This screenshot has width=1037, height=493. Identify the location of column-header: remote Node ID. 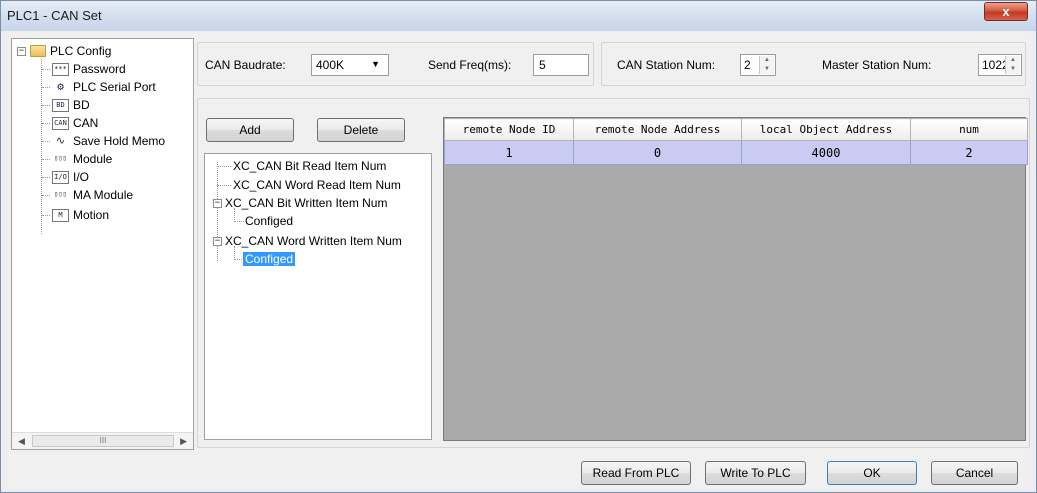
(509, 129).